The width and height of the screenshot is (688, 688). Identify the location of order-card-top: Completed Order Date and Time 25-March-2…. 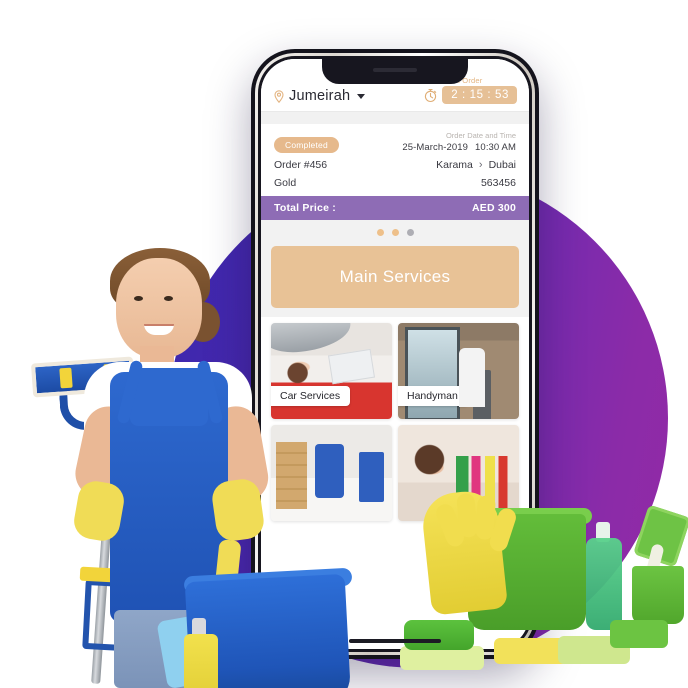
(395, 142).